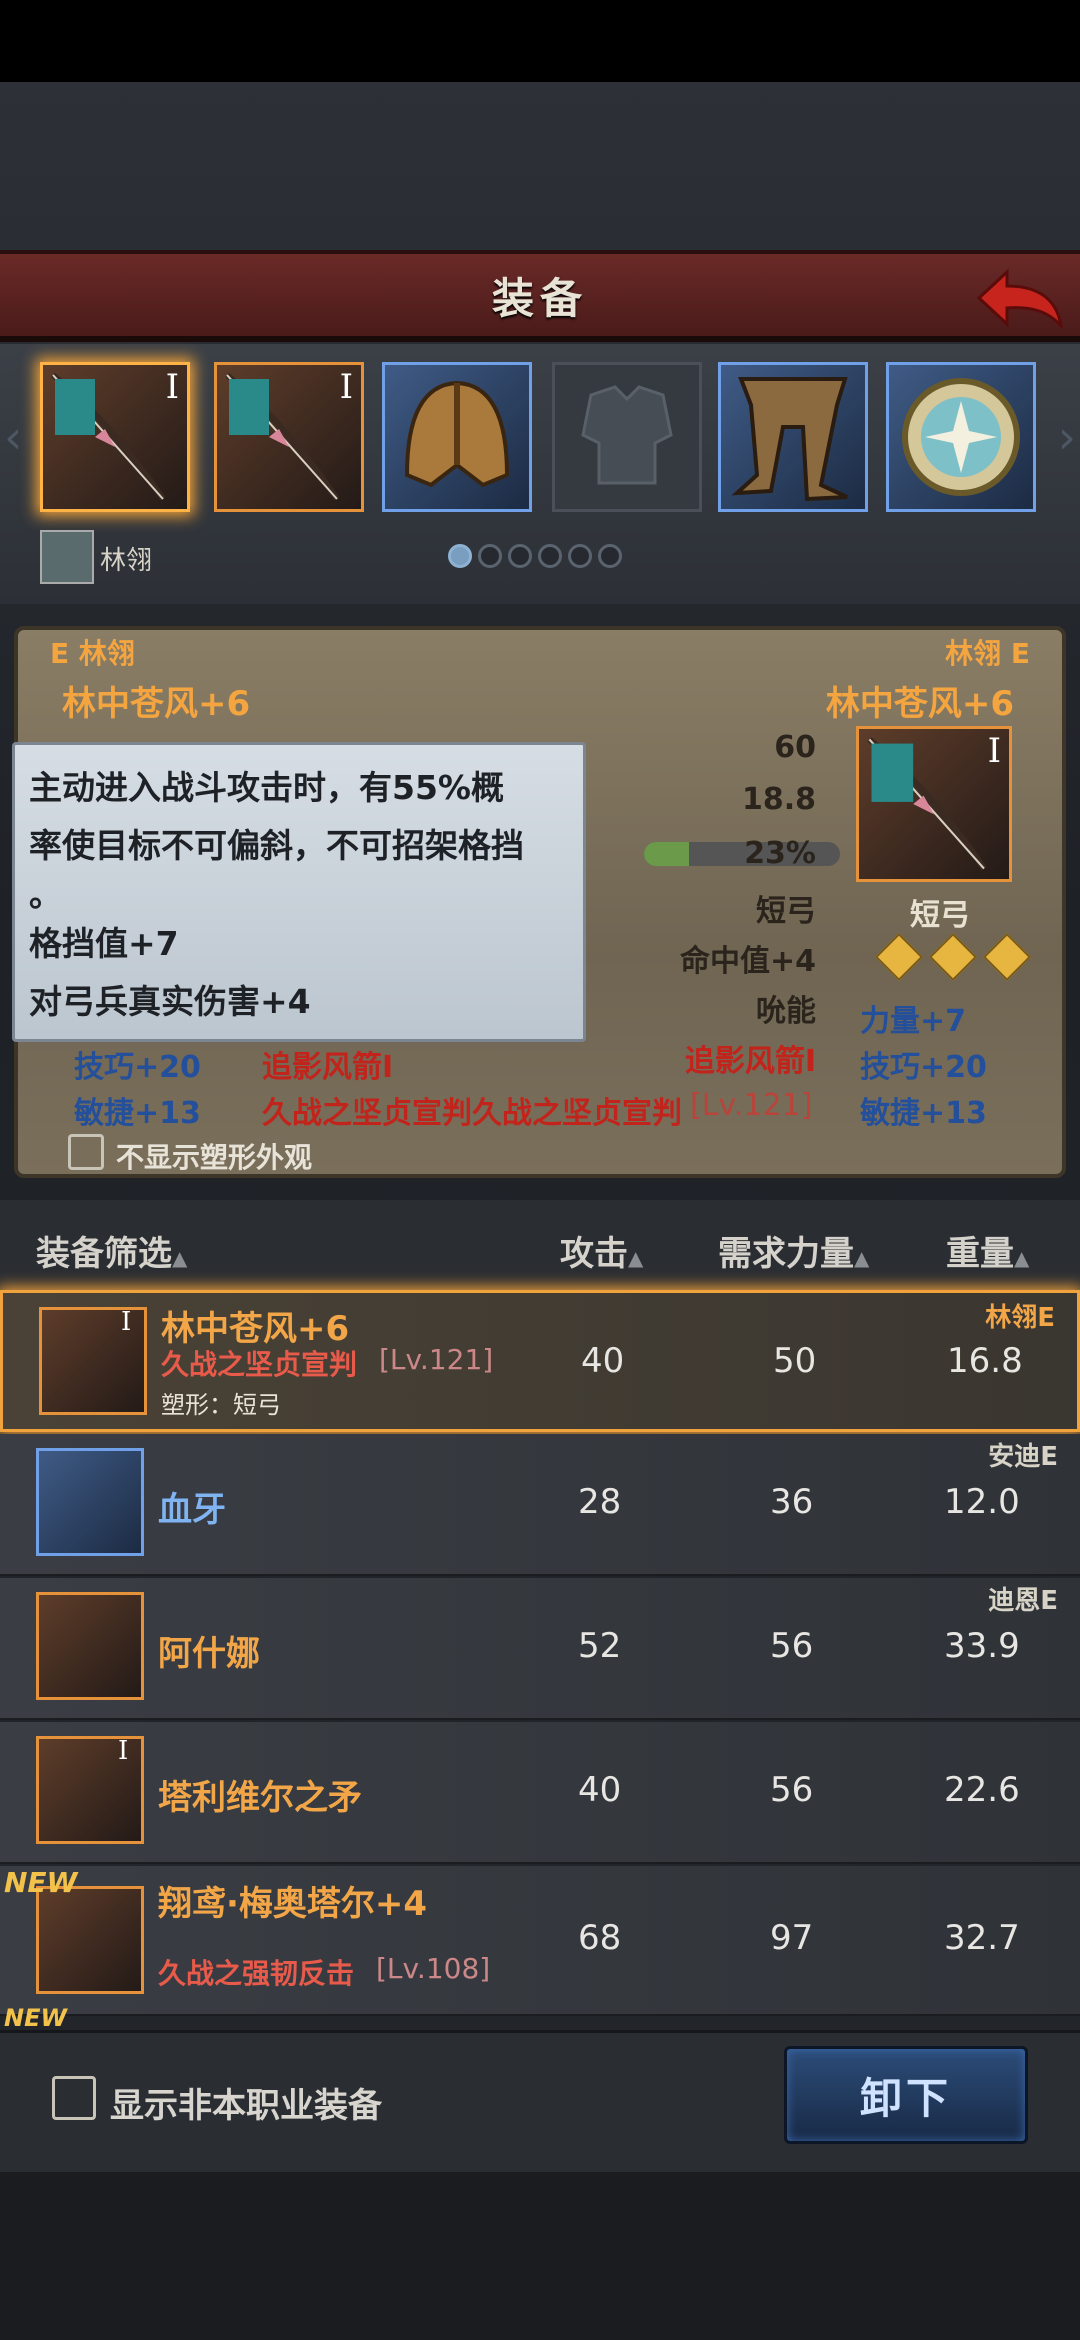 The height and width of the screenshot is (2340, 1080). Describe the element at coordinates (795, 747) in the screenshot. I see `right-str-req: 60` at that location.